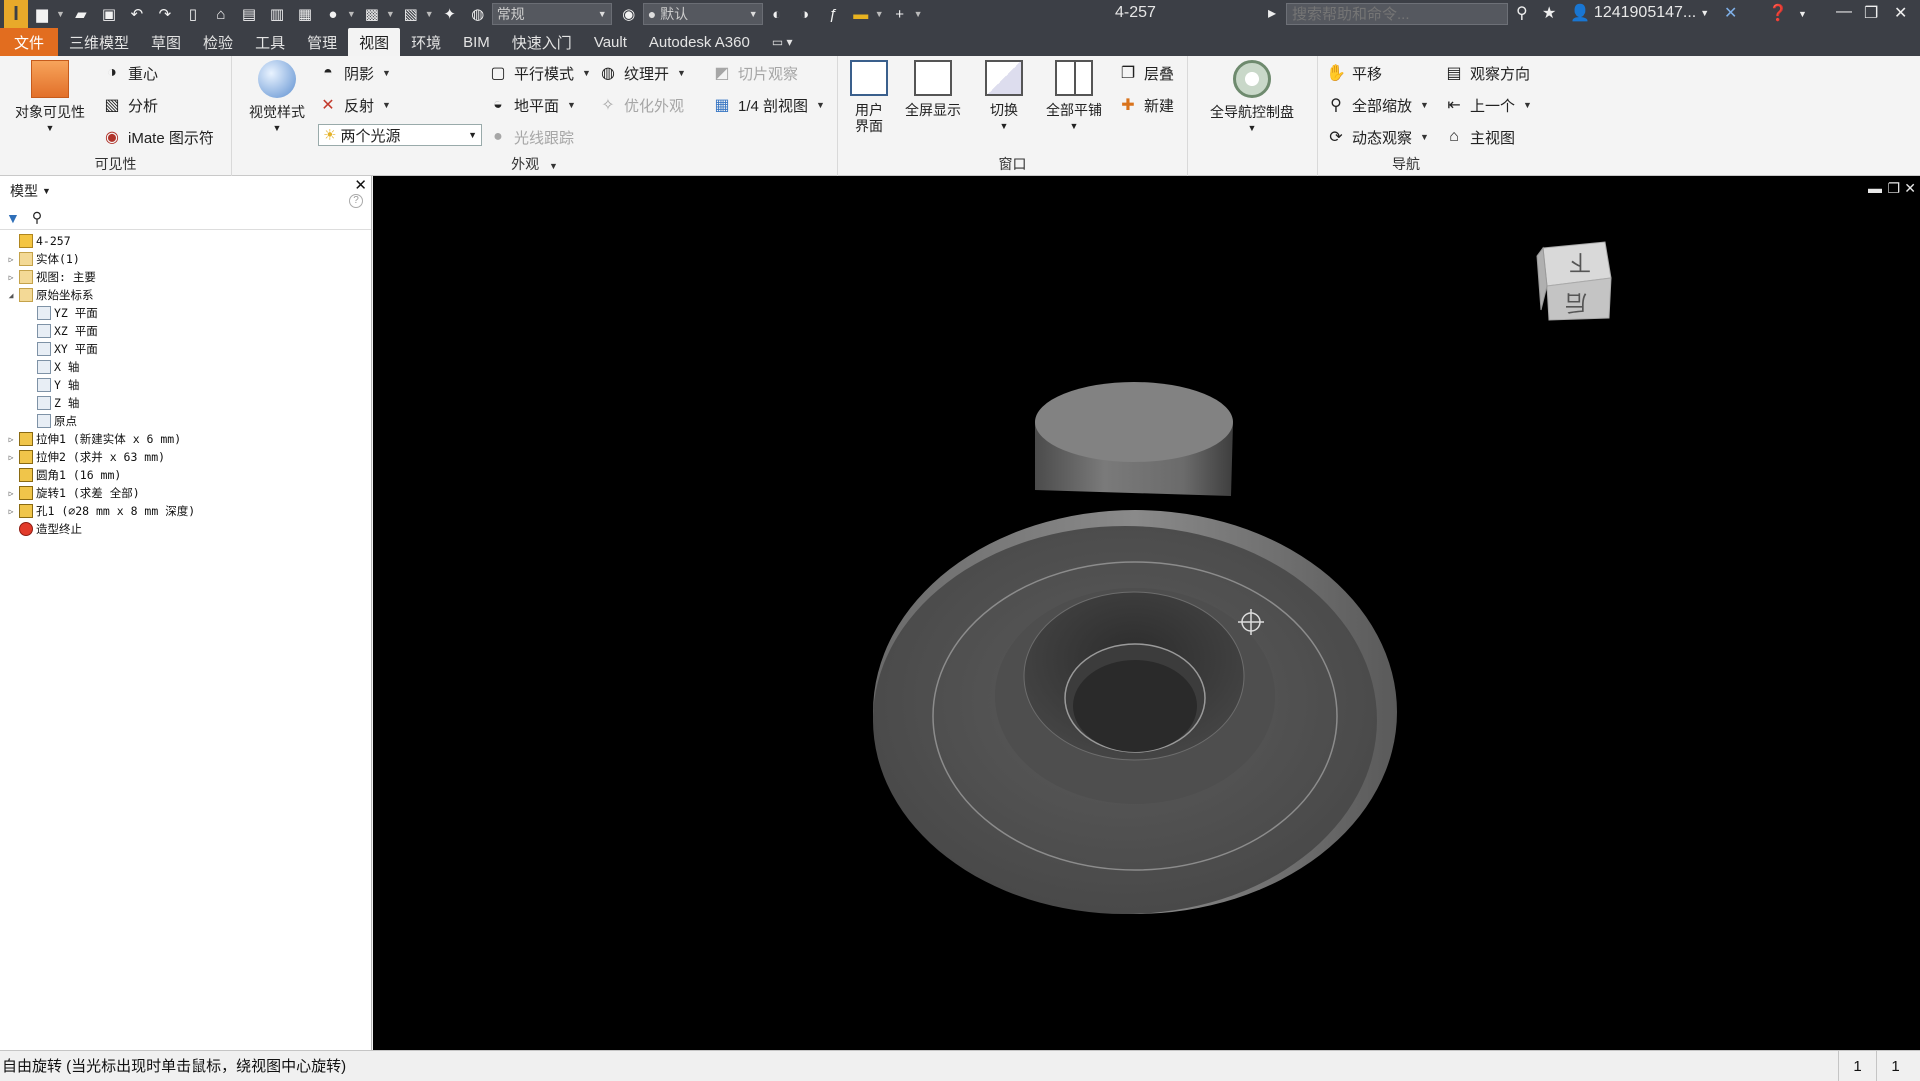 The height and width of the screenshot is (1081, 1920). I want to click on binoculars-icon: ⚲, so click(1522, 13).